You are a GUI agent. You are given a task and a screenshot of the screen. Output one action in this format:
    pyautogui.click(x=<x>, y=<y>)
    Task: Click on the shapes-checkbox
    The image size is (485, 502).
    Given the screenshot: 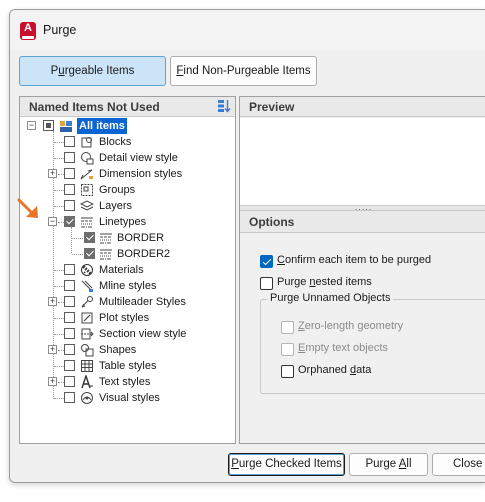 What is the action you would take?
    pyautogui.click(x=69, y=349)
    